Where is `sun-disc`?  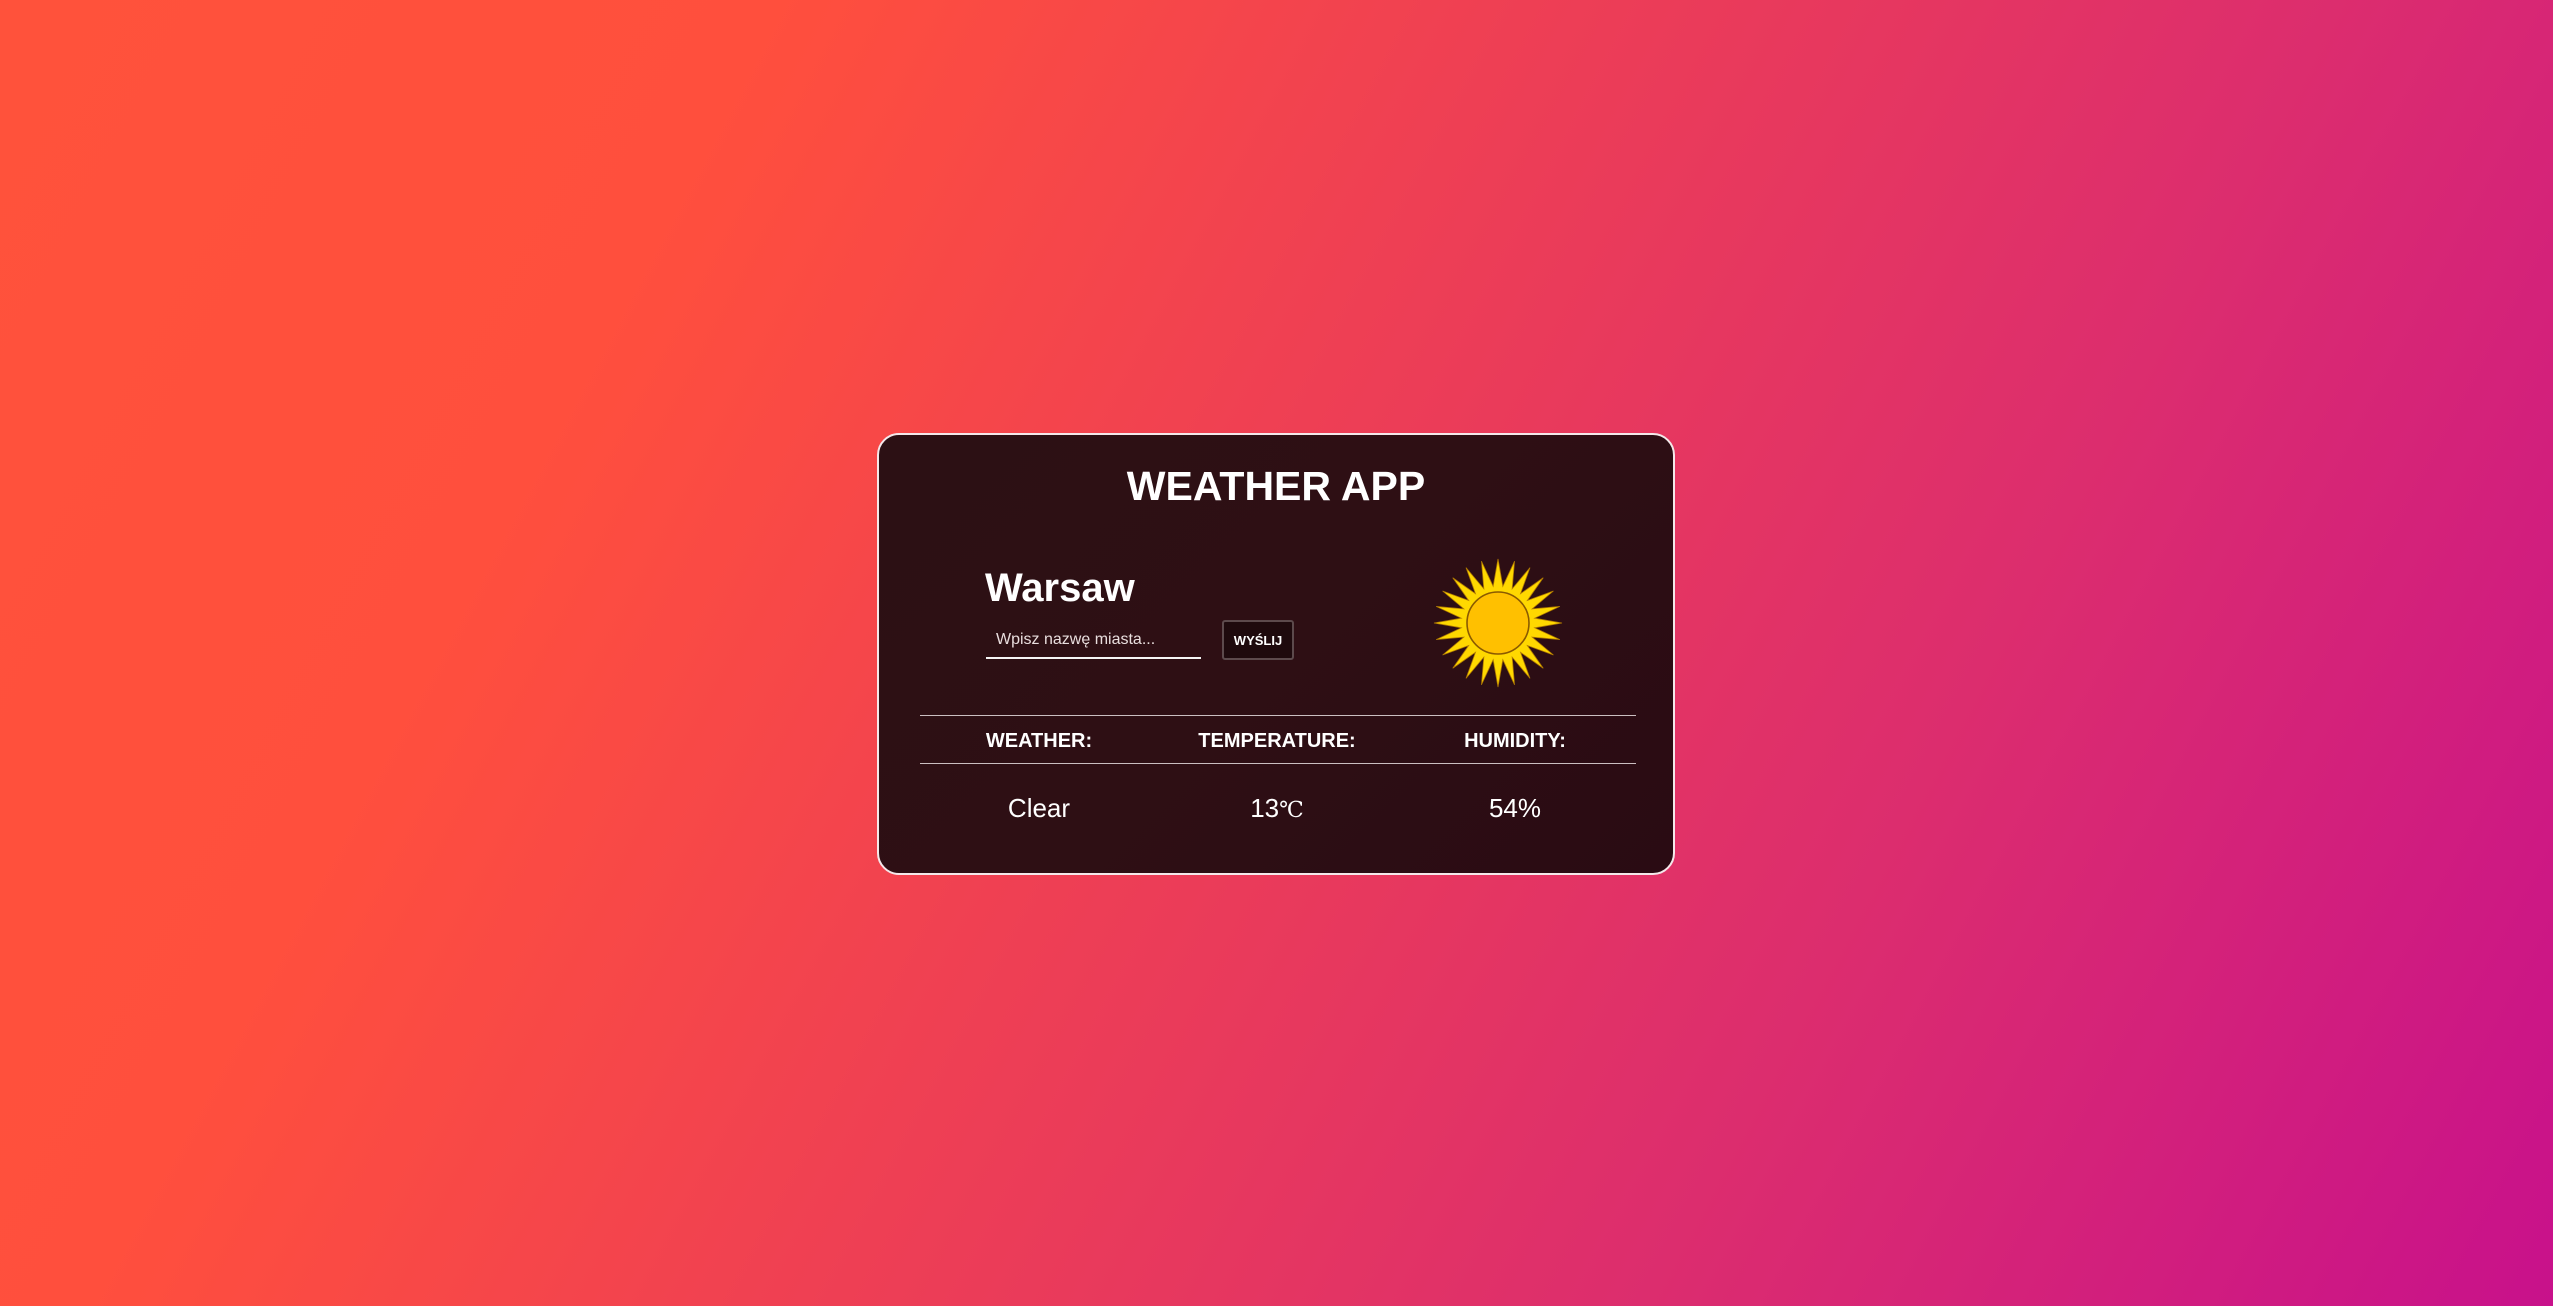 sun-disc is located at coordinates (1498, 623).